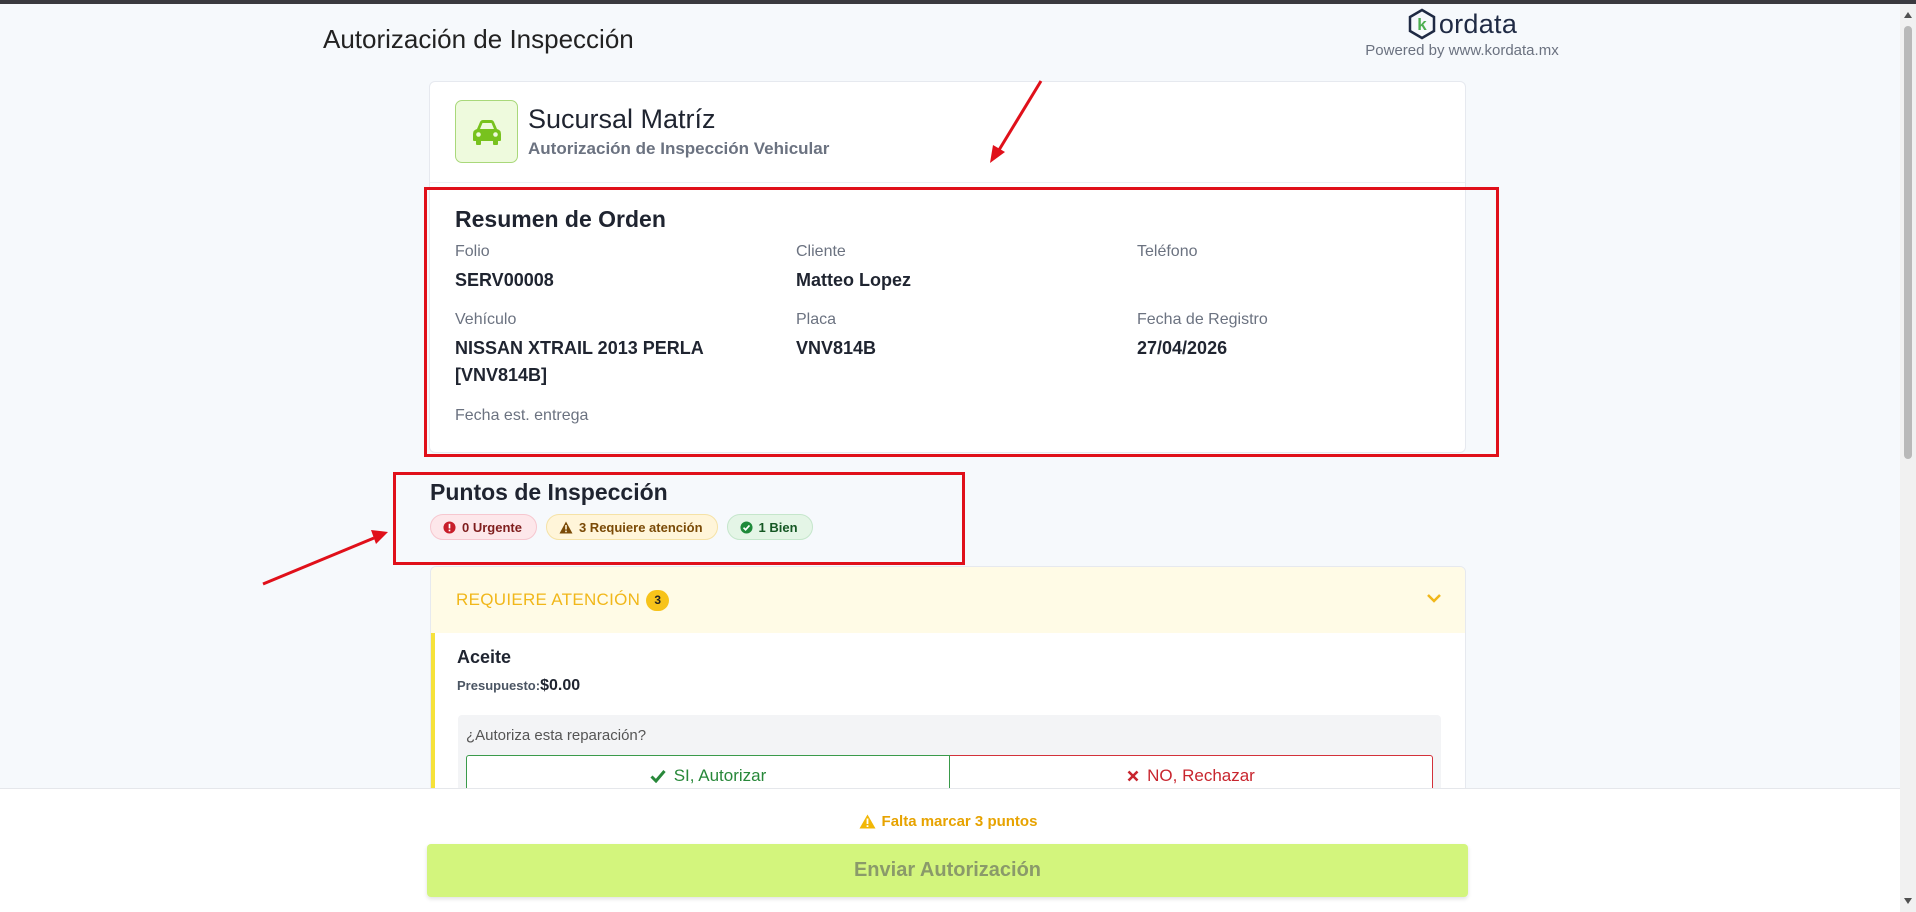 The image size is (1916, 912). I want to click on card-divider, so click(947, 182).